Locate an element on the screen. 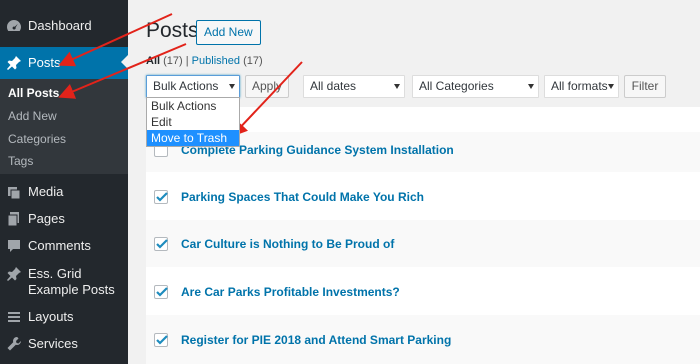 This screenshot has width=700, height=364. menu-dashboard: Dashboard is located at coordinates (64, 26).